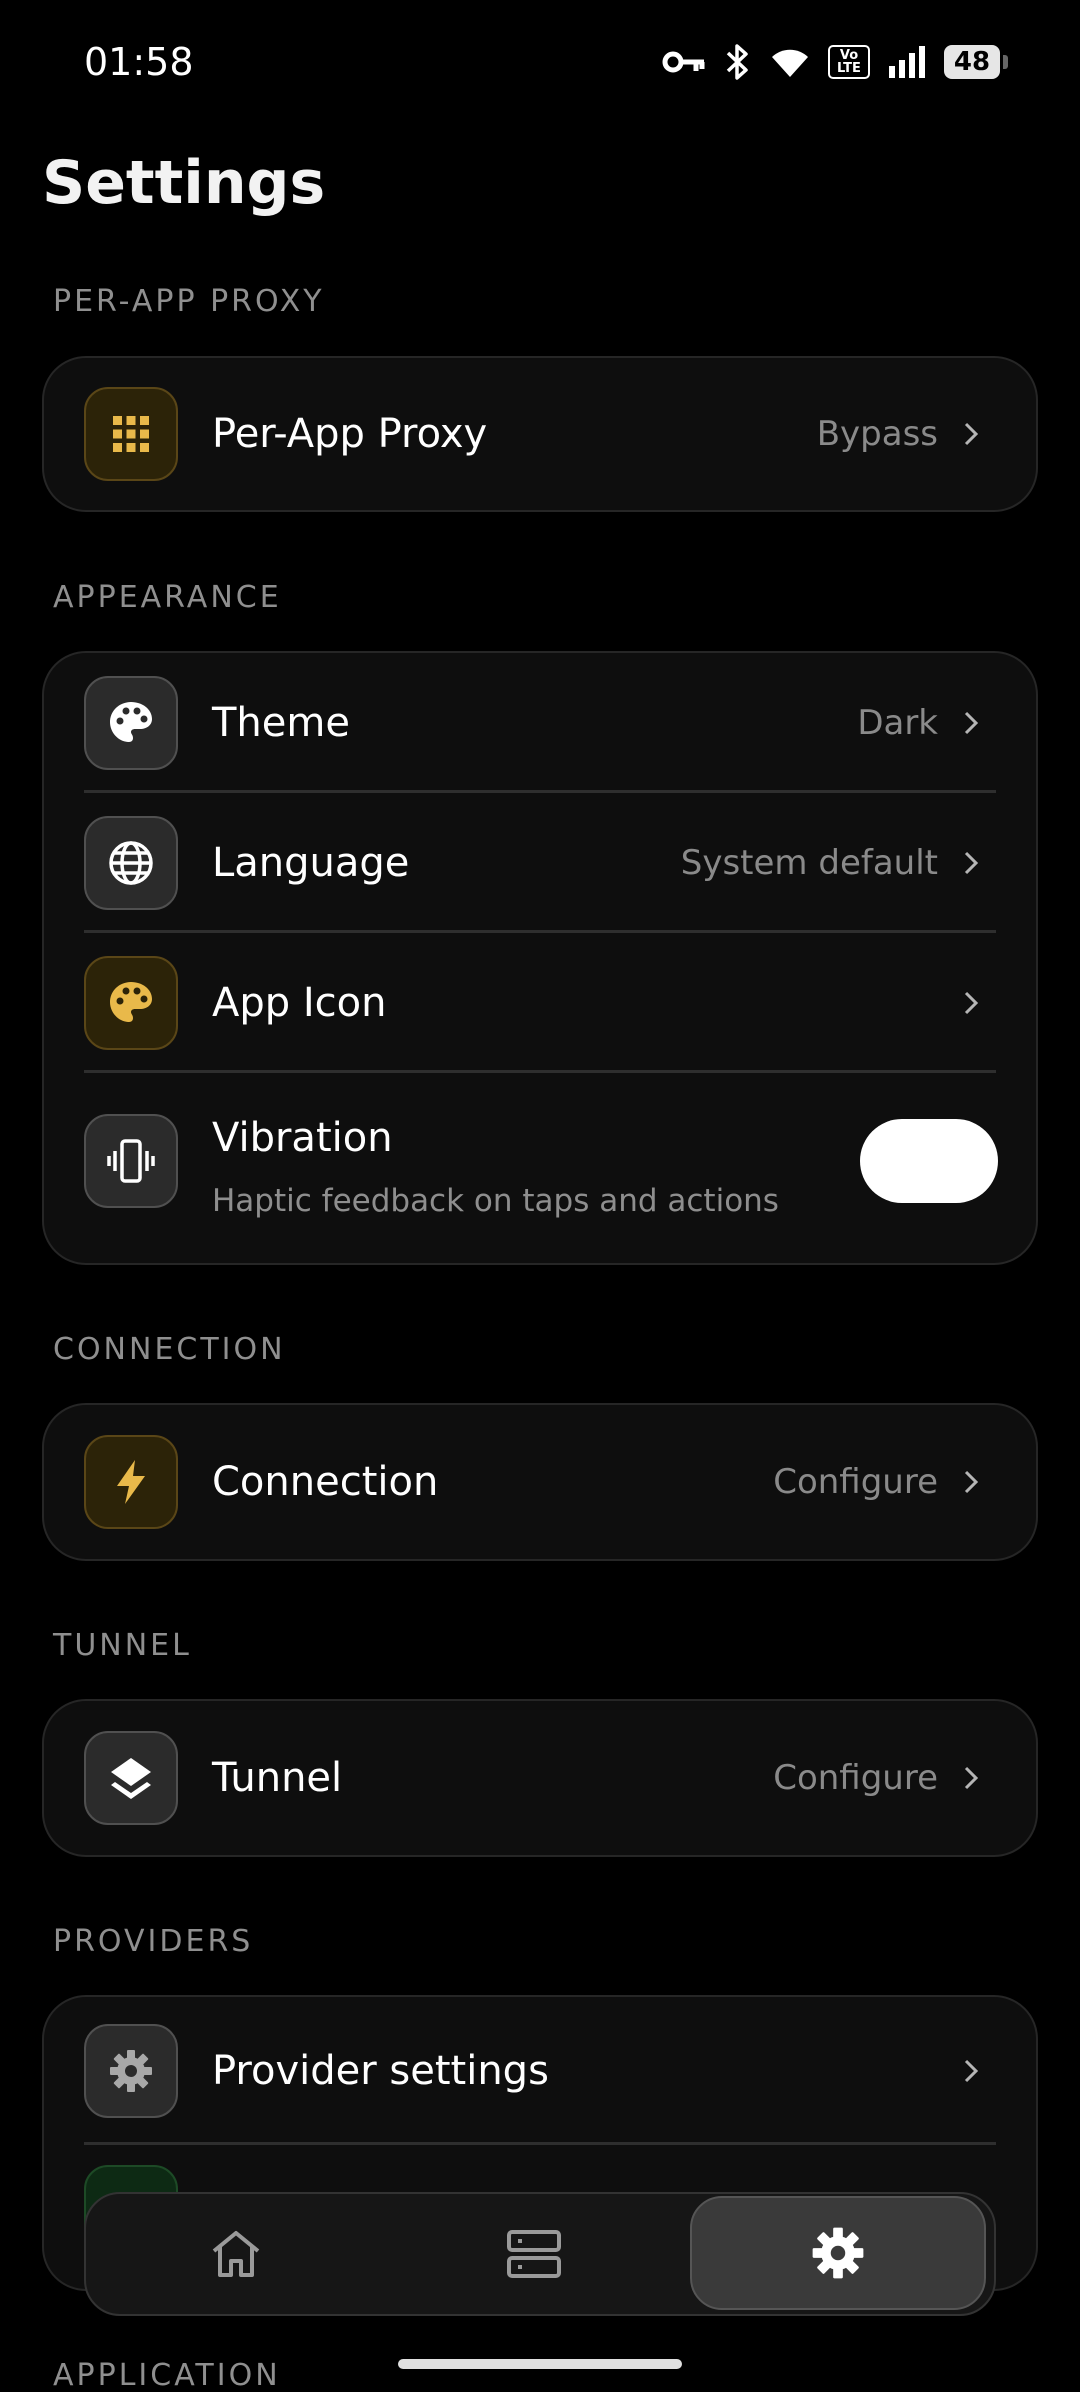 This screenshot has width=1080, height=2392. I want to click on volte-badge: Vo LTE, so click(849, 62).